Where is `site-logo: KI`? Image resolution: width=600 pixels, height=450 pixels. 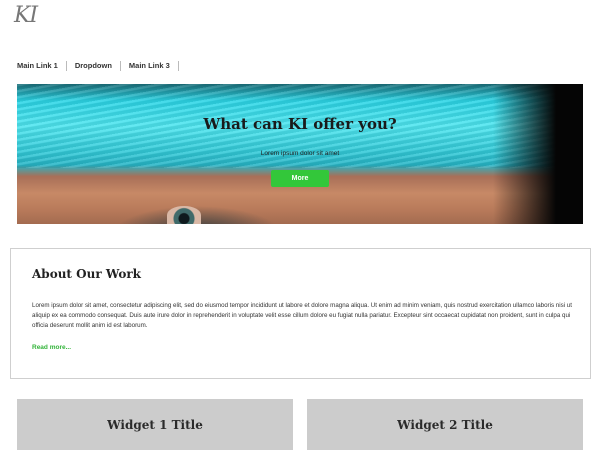 site-logo: KI is located at coordinates (26, 15).